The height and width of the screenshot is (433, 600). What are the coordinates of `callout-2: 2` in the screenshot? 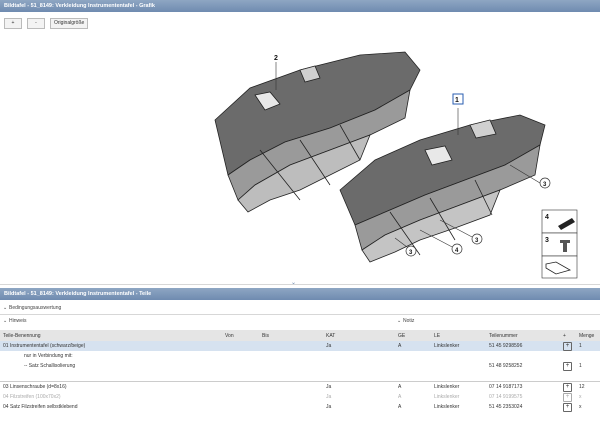 It's located at (276, 58).